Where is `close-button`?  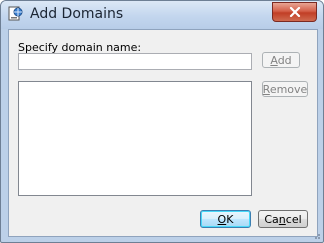 close-button is located at coordinates (294, 12).